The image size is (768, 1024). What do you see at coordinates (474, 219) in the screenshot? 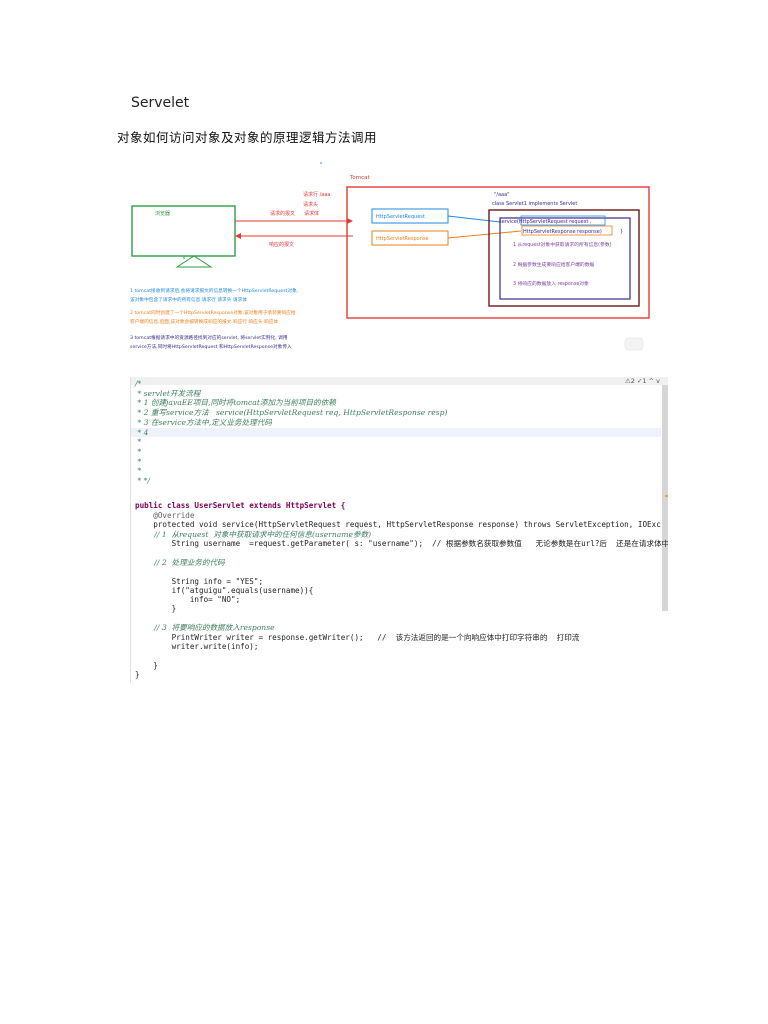
I see `req-connector` at bounding box center [474, 219].